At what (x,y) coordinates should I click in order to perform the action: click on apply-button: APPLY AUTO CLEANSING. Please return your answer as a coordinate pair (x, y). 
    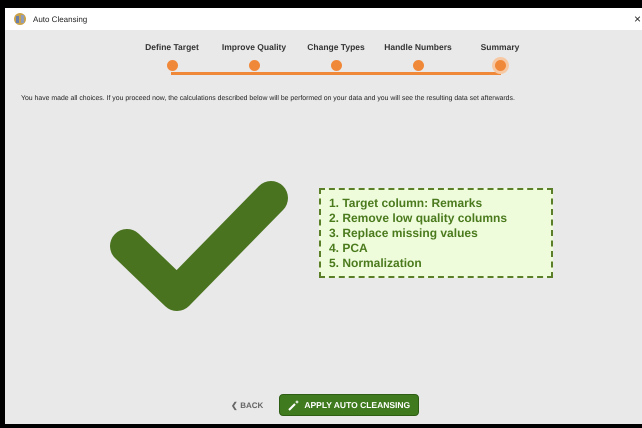
    Looking at the image, I should click on (349, 405).